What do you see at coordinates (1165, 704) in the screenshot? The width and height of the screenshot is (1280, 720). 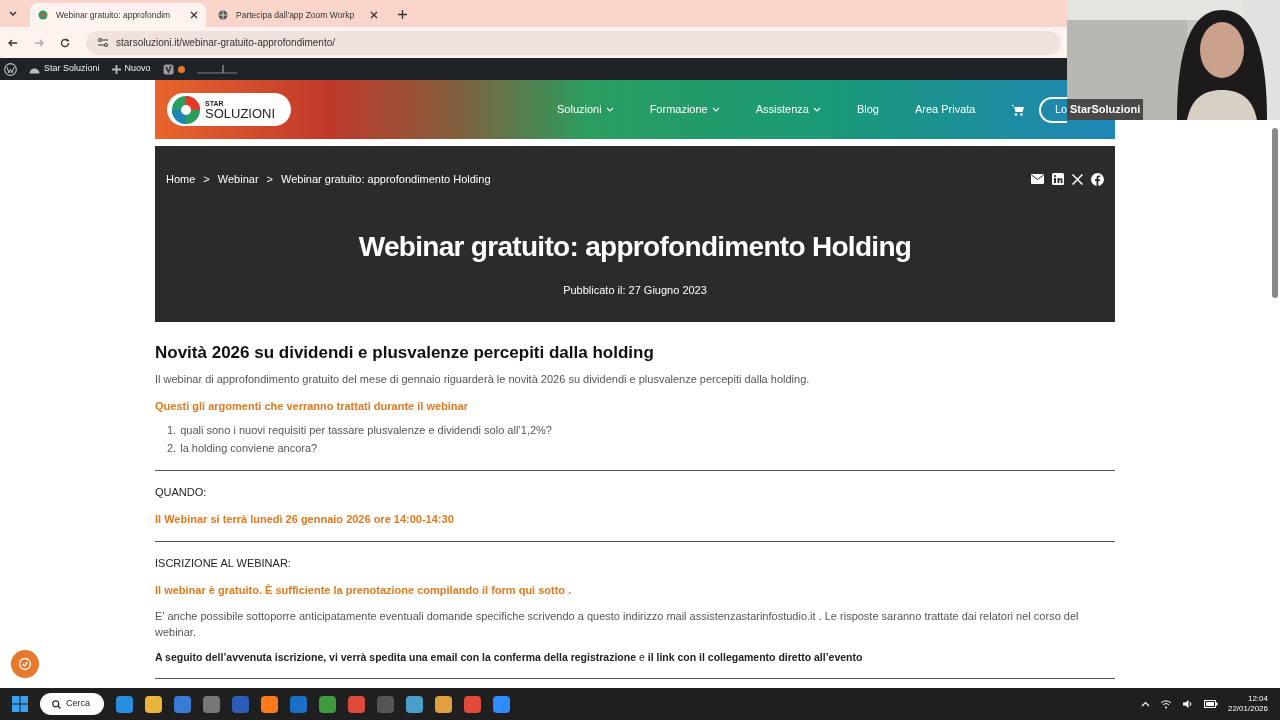 I see `wifi-icon` at bounding box center [1165, 704].